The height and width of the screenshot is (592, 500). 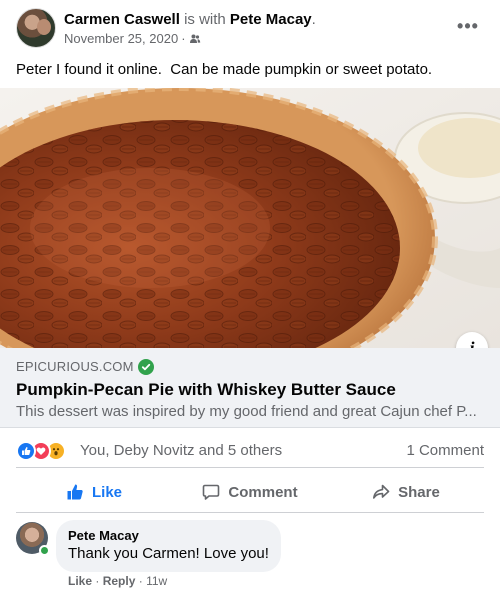 What do you see at coordinates (313, 19) in the screenshot?
I see `period: .` at bounding box center [313, 19].